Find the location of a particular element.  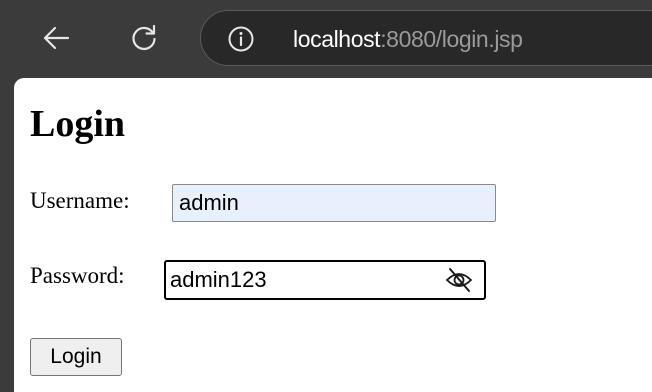

url-text: localhost:8080/login.jsp is located at coordinates (408, 39).